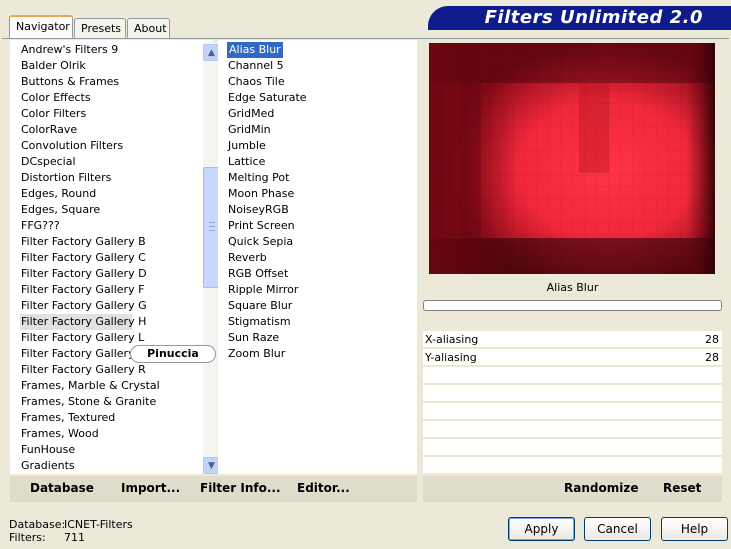 The width and height of the screenshot is (731, 549). What do you see at coordinates (253, 338) in the screenshot?
I see `list-item: Sun Raze` at bounding box center [253, 338].